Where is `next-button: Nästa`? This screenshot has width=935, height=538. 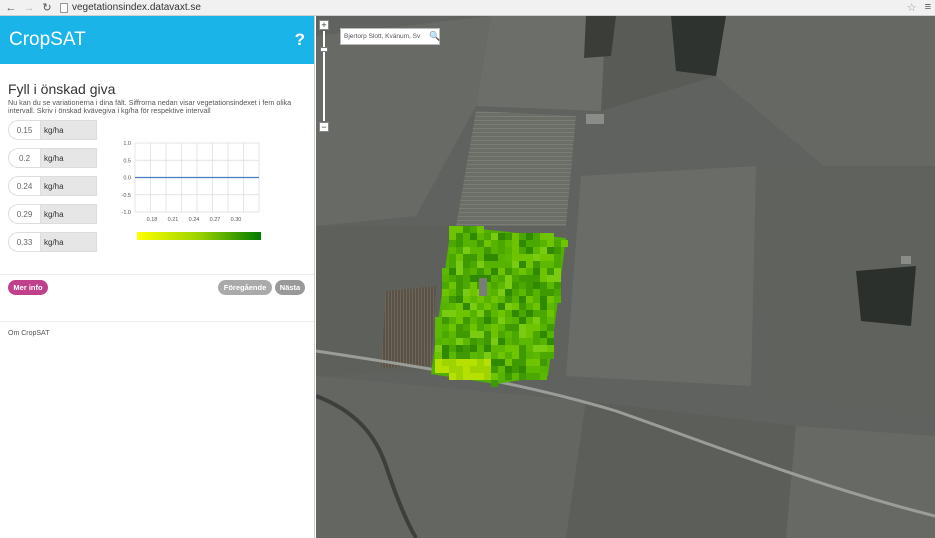 next-button: Nästa is located at coordinates (290, 287).